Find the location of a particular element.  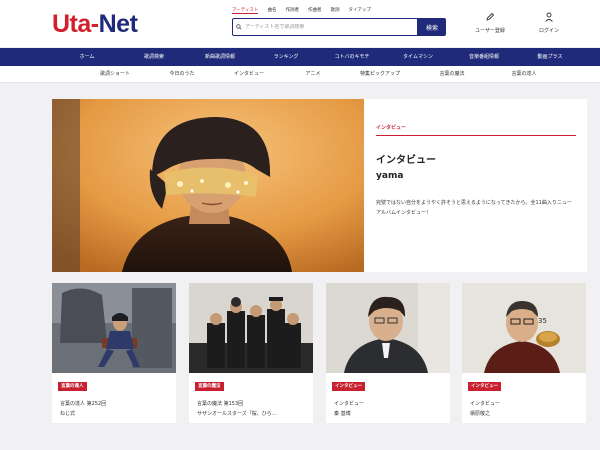

nav-home: ホーム is located at coordinates (87, 57).